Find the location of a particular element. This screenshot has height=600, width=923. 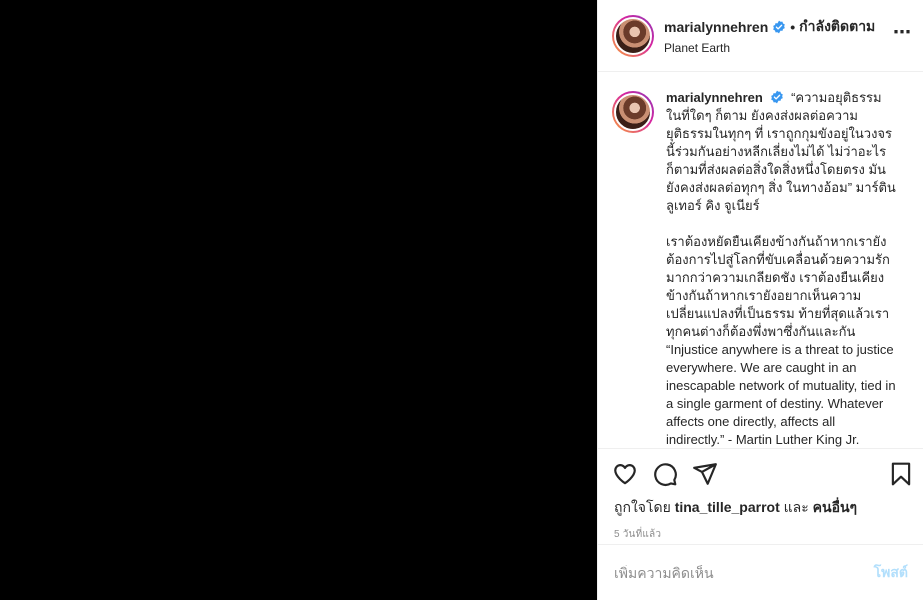

post-comment-button: โพสต์ is located at coordinates (891, 573).